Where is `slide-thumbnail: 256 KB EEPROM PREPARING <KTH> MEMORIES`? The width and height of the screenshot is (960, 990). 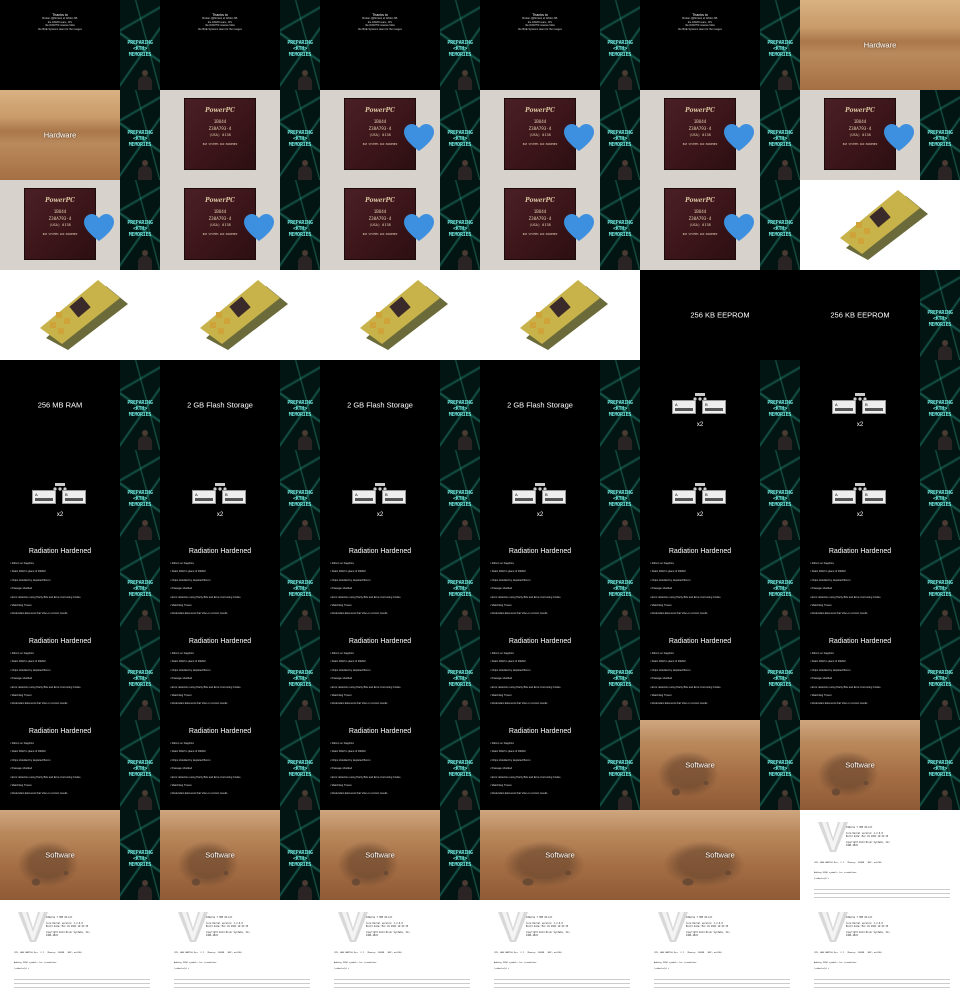 slide-thumbnail: 256 KB EEPROM PREPARING <KTH> MEMORIES is located at coordinates (880, 315).